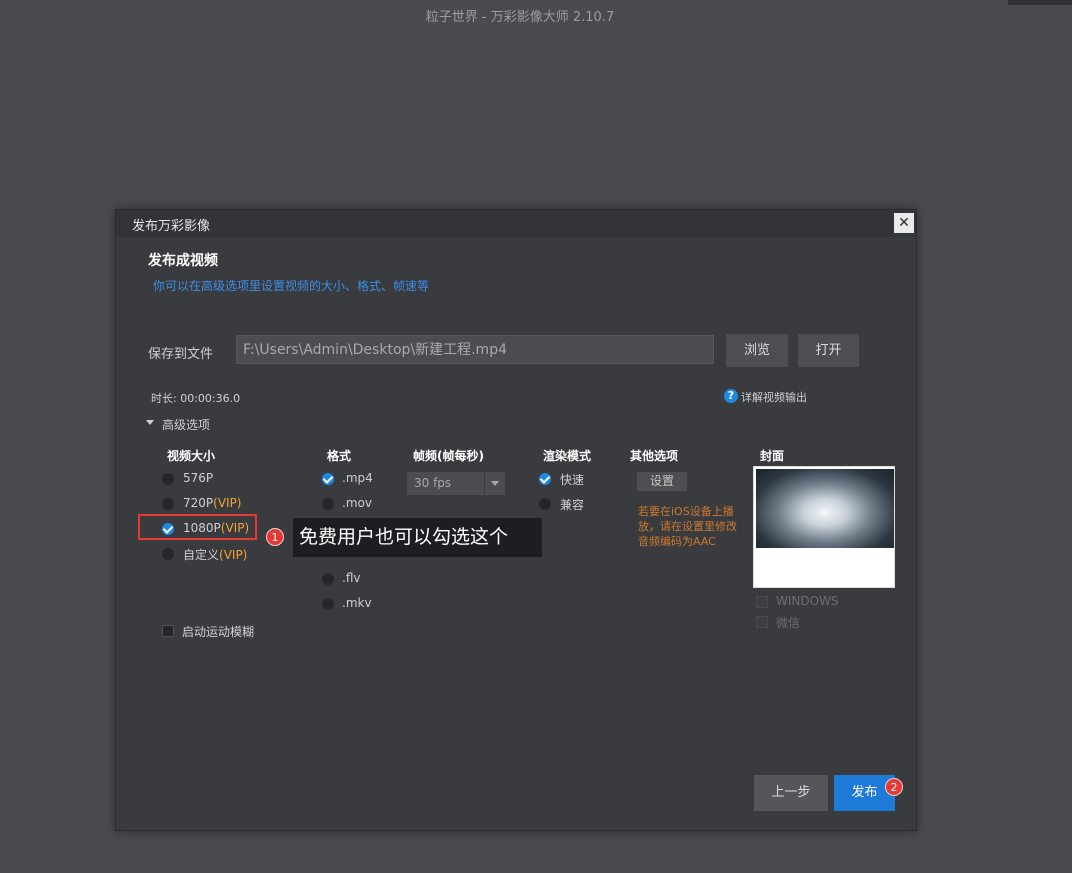 The height and width of the screenshot is (873, 1072). Describe the element at coordinates (433, 483) in the screenshot. I see `framerate-value: 30 fps` at that location.